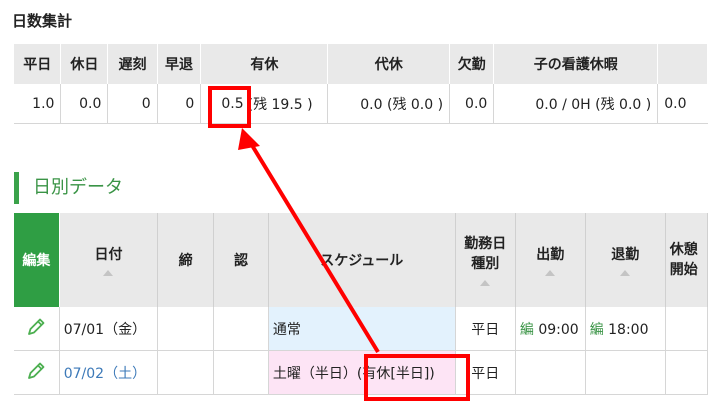 This screenshot has width=708, height=409. I want to click on clock-in-time: 09:00, so click(558, 329).